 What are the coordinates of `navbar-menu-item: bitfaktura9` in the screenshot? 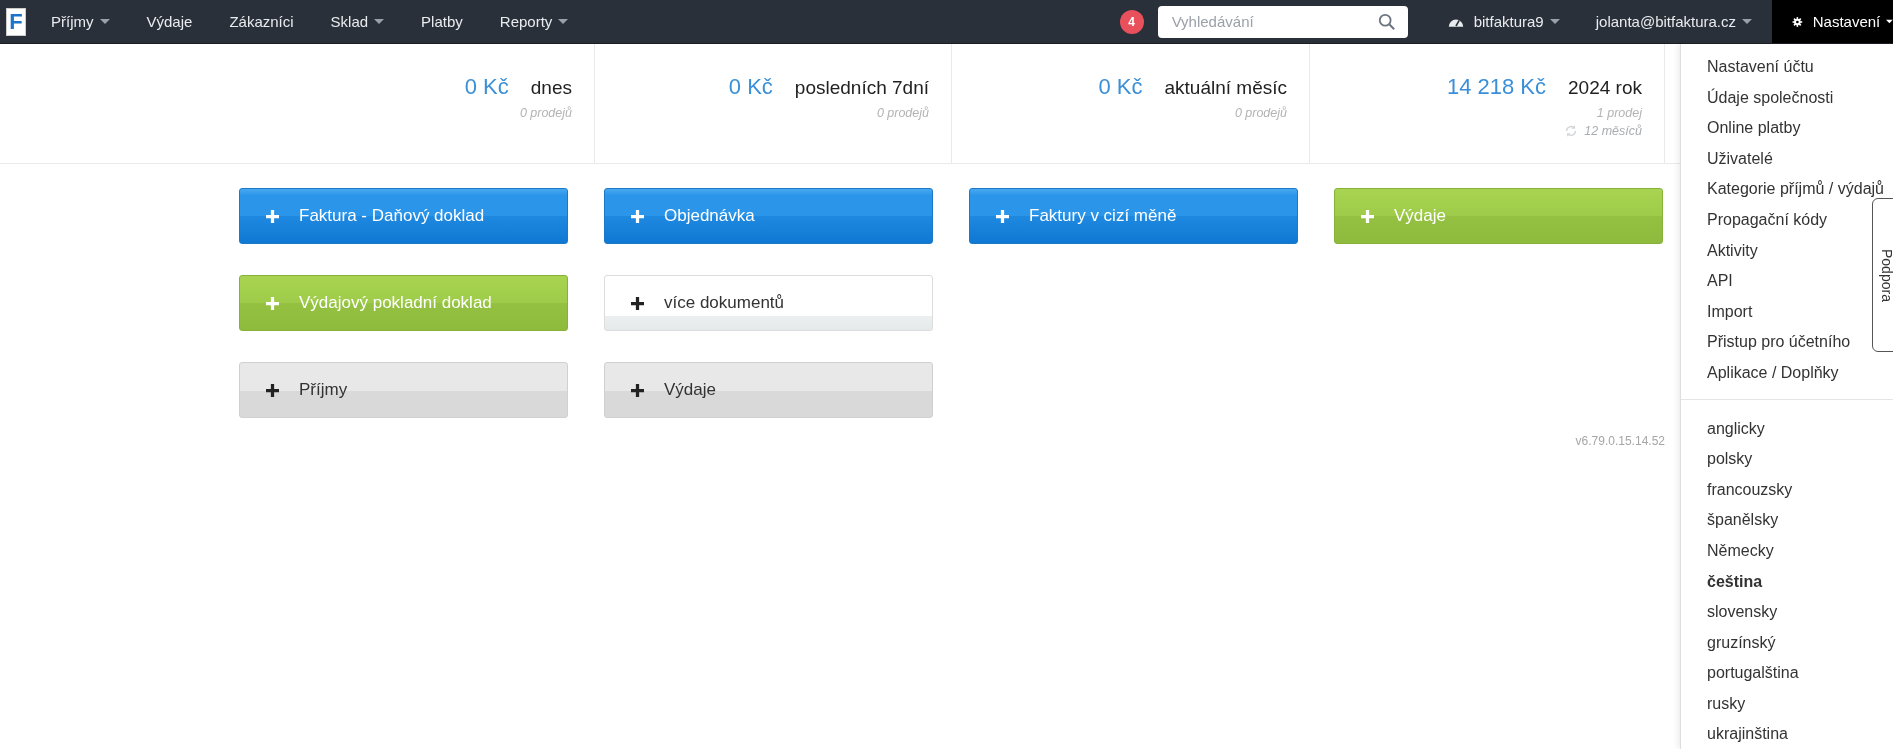 It's located at (1503, 21).